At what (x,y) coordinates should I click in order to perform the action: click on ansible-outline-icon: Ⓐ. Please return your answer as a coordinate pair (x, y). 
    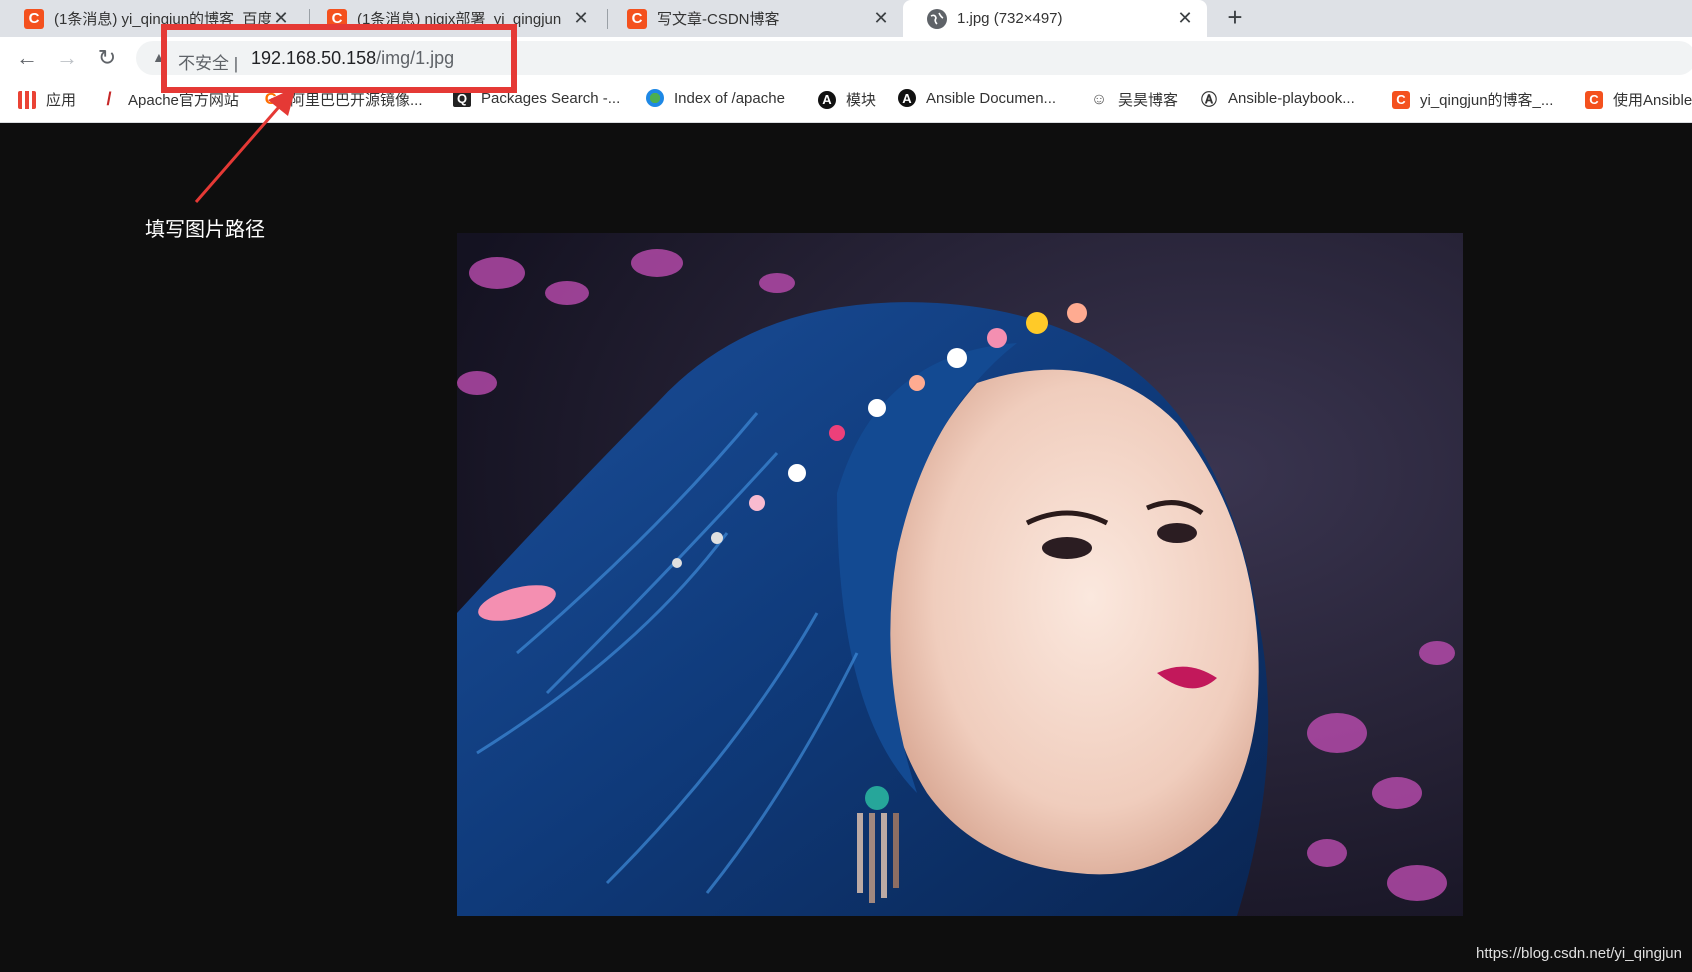
    Looking at the image, I should click on (1208, 100).